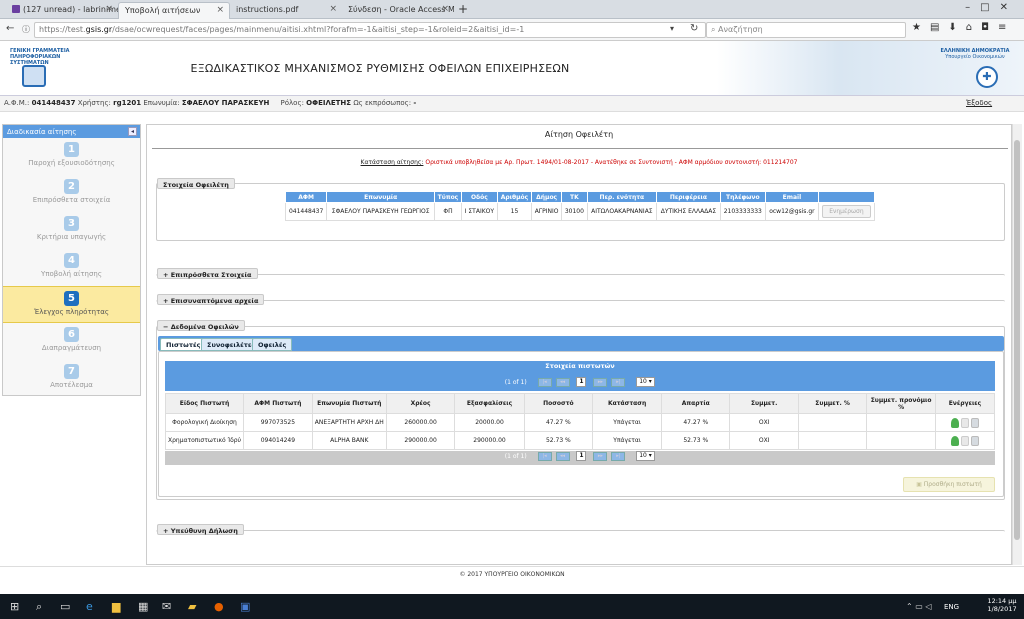  I want to click on sidebar-title: Διαδικασία αίτησης, so click(42, 132).